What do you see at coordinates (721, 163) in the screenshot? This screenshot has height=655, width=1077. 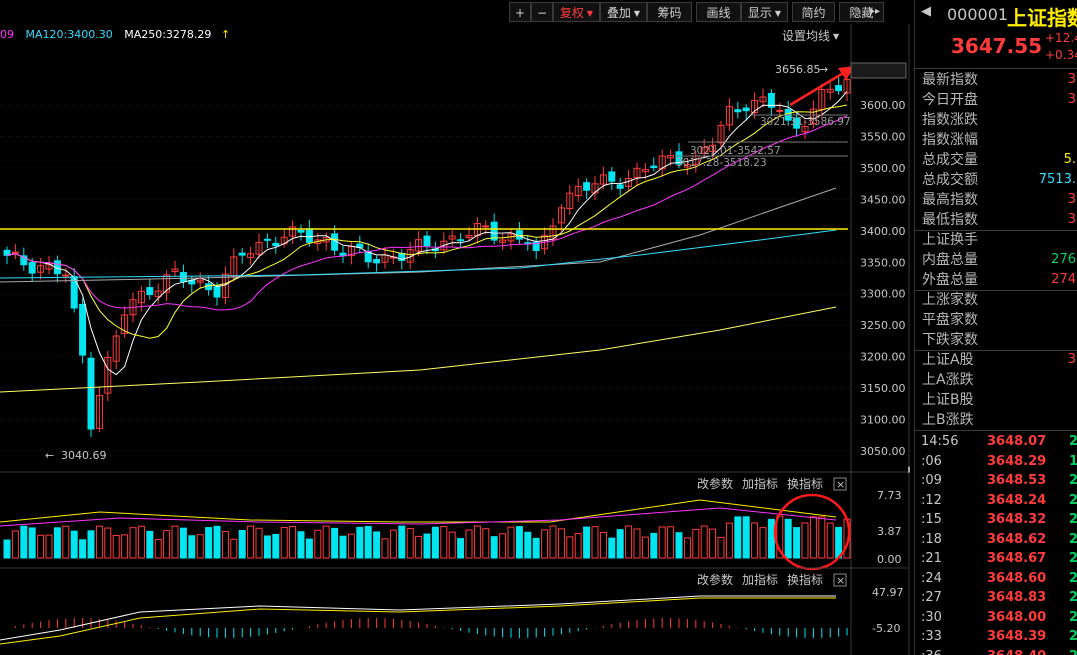 I see `range-label-2: 3017.28-3518.23` at bounding box center [721, 163].